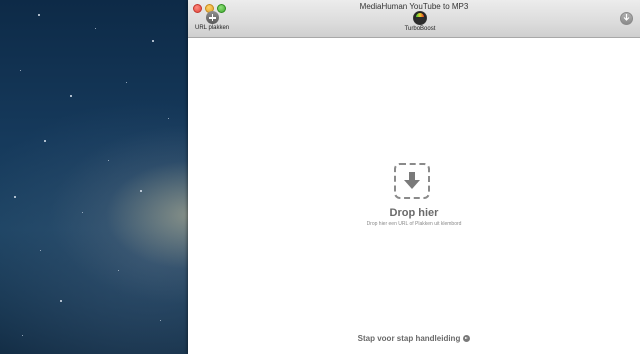 The width and height of the screenshot is (640, 354). I want to click on window-title: MediaHuman YouTube to MP3, so click(414, 6).